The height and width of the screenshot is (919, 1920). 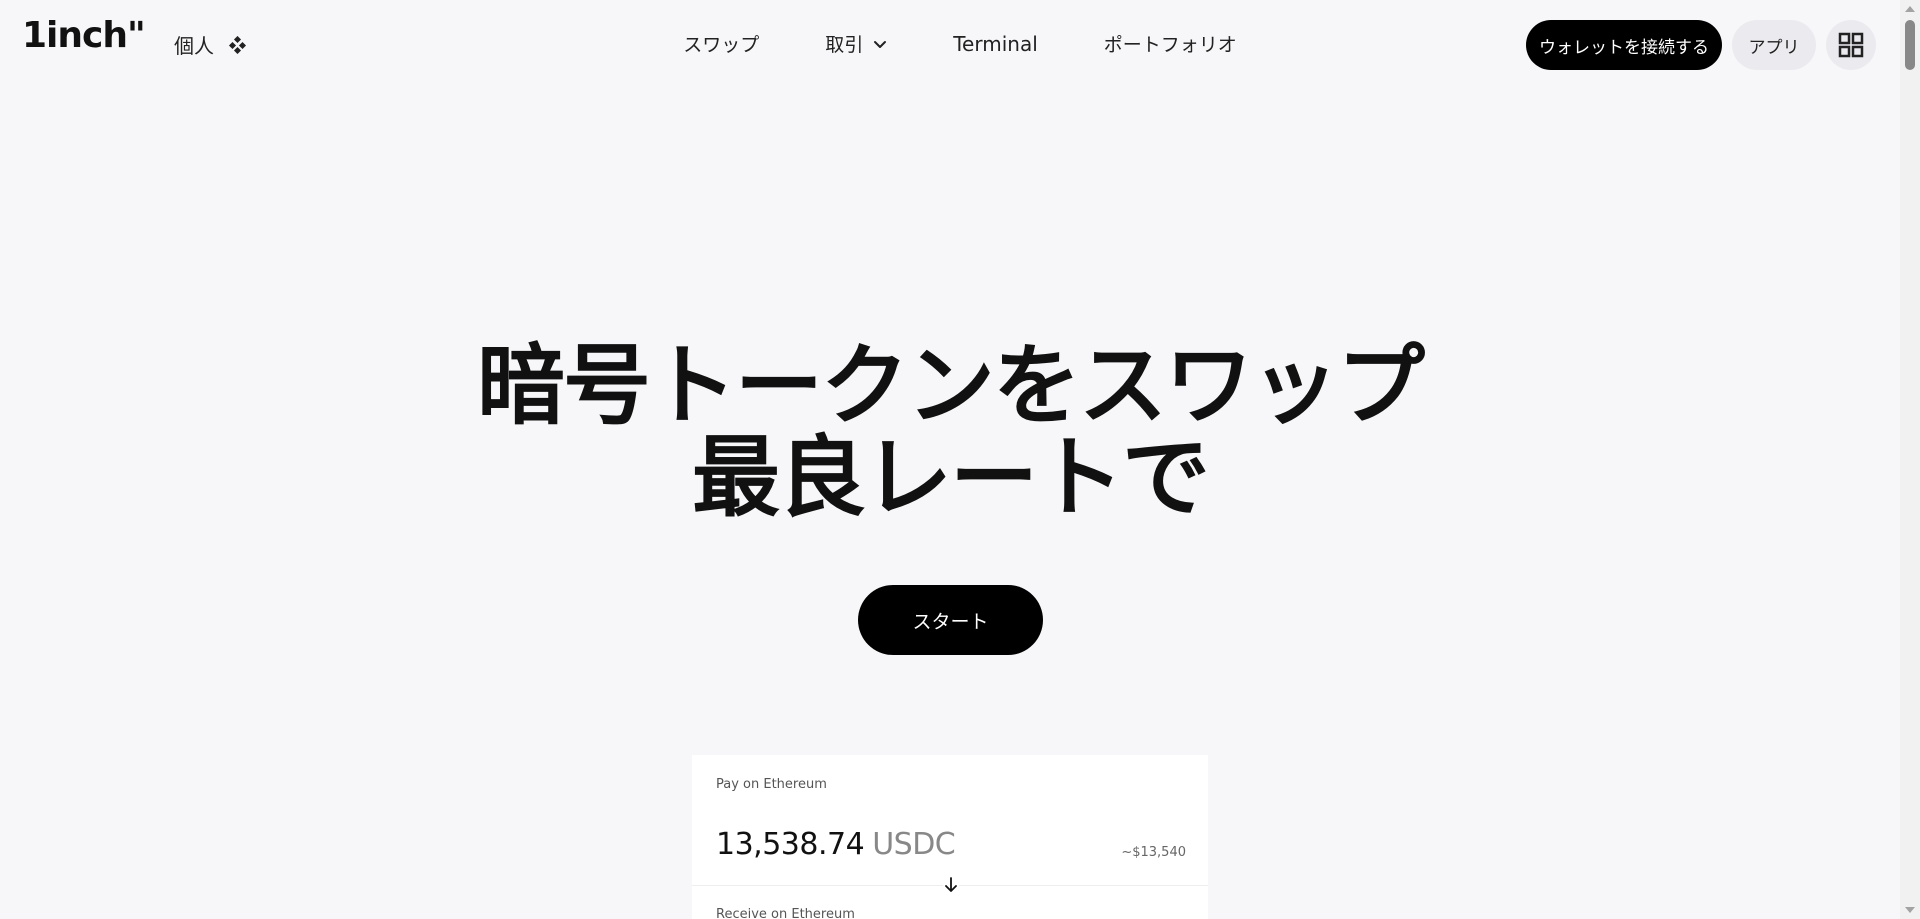 I want to click on nav-item-swap-label: スワップ, so click(x=721, y=45).